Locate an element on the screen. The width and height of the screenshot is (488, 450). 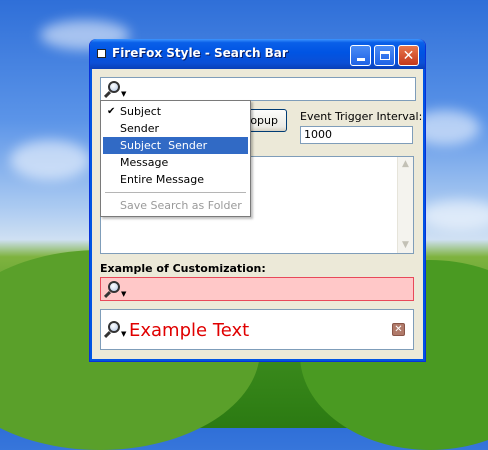
example-text: Example Text is located at coordinates (189, 330).